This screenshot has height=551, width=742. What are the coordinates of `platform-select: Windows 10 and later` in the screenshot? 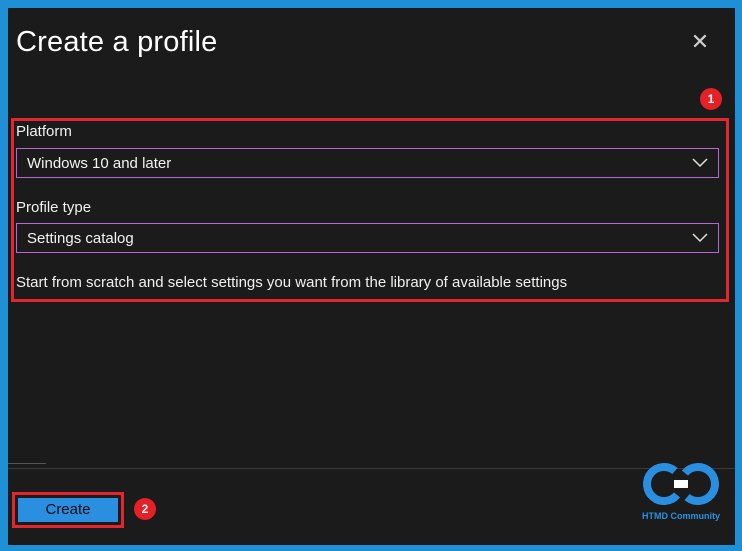 It's located at (367, 163).